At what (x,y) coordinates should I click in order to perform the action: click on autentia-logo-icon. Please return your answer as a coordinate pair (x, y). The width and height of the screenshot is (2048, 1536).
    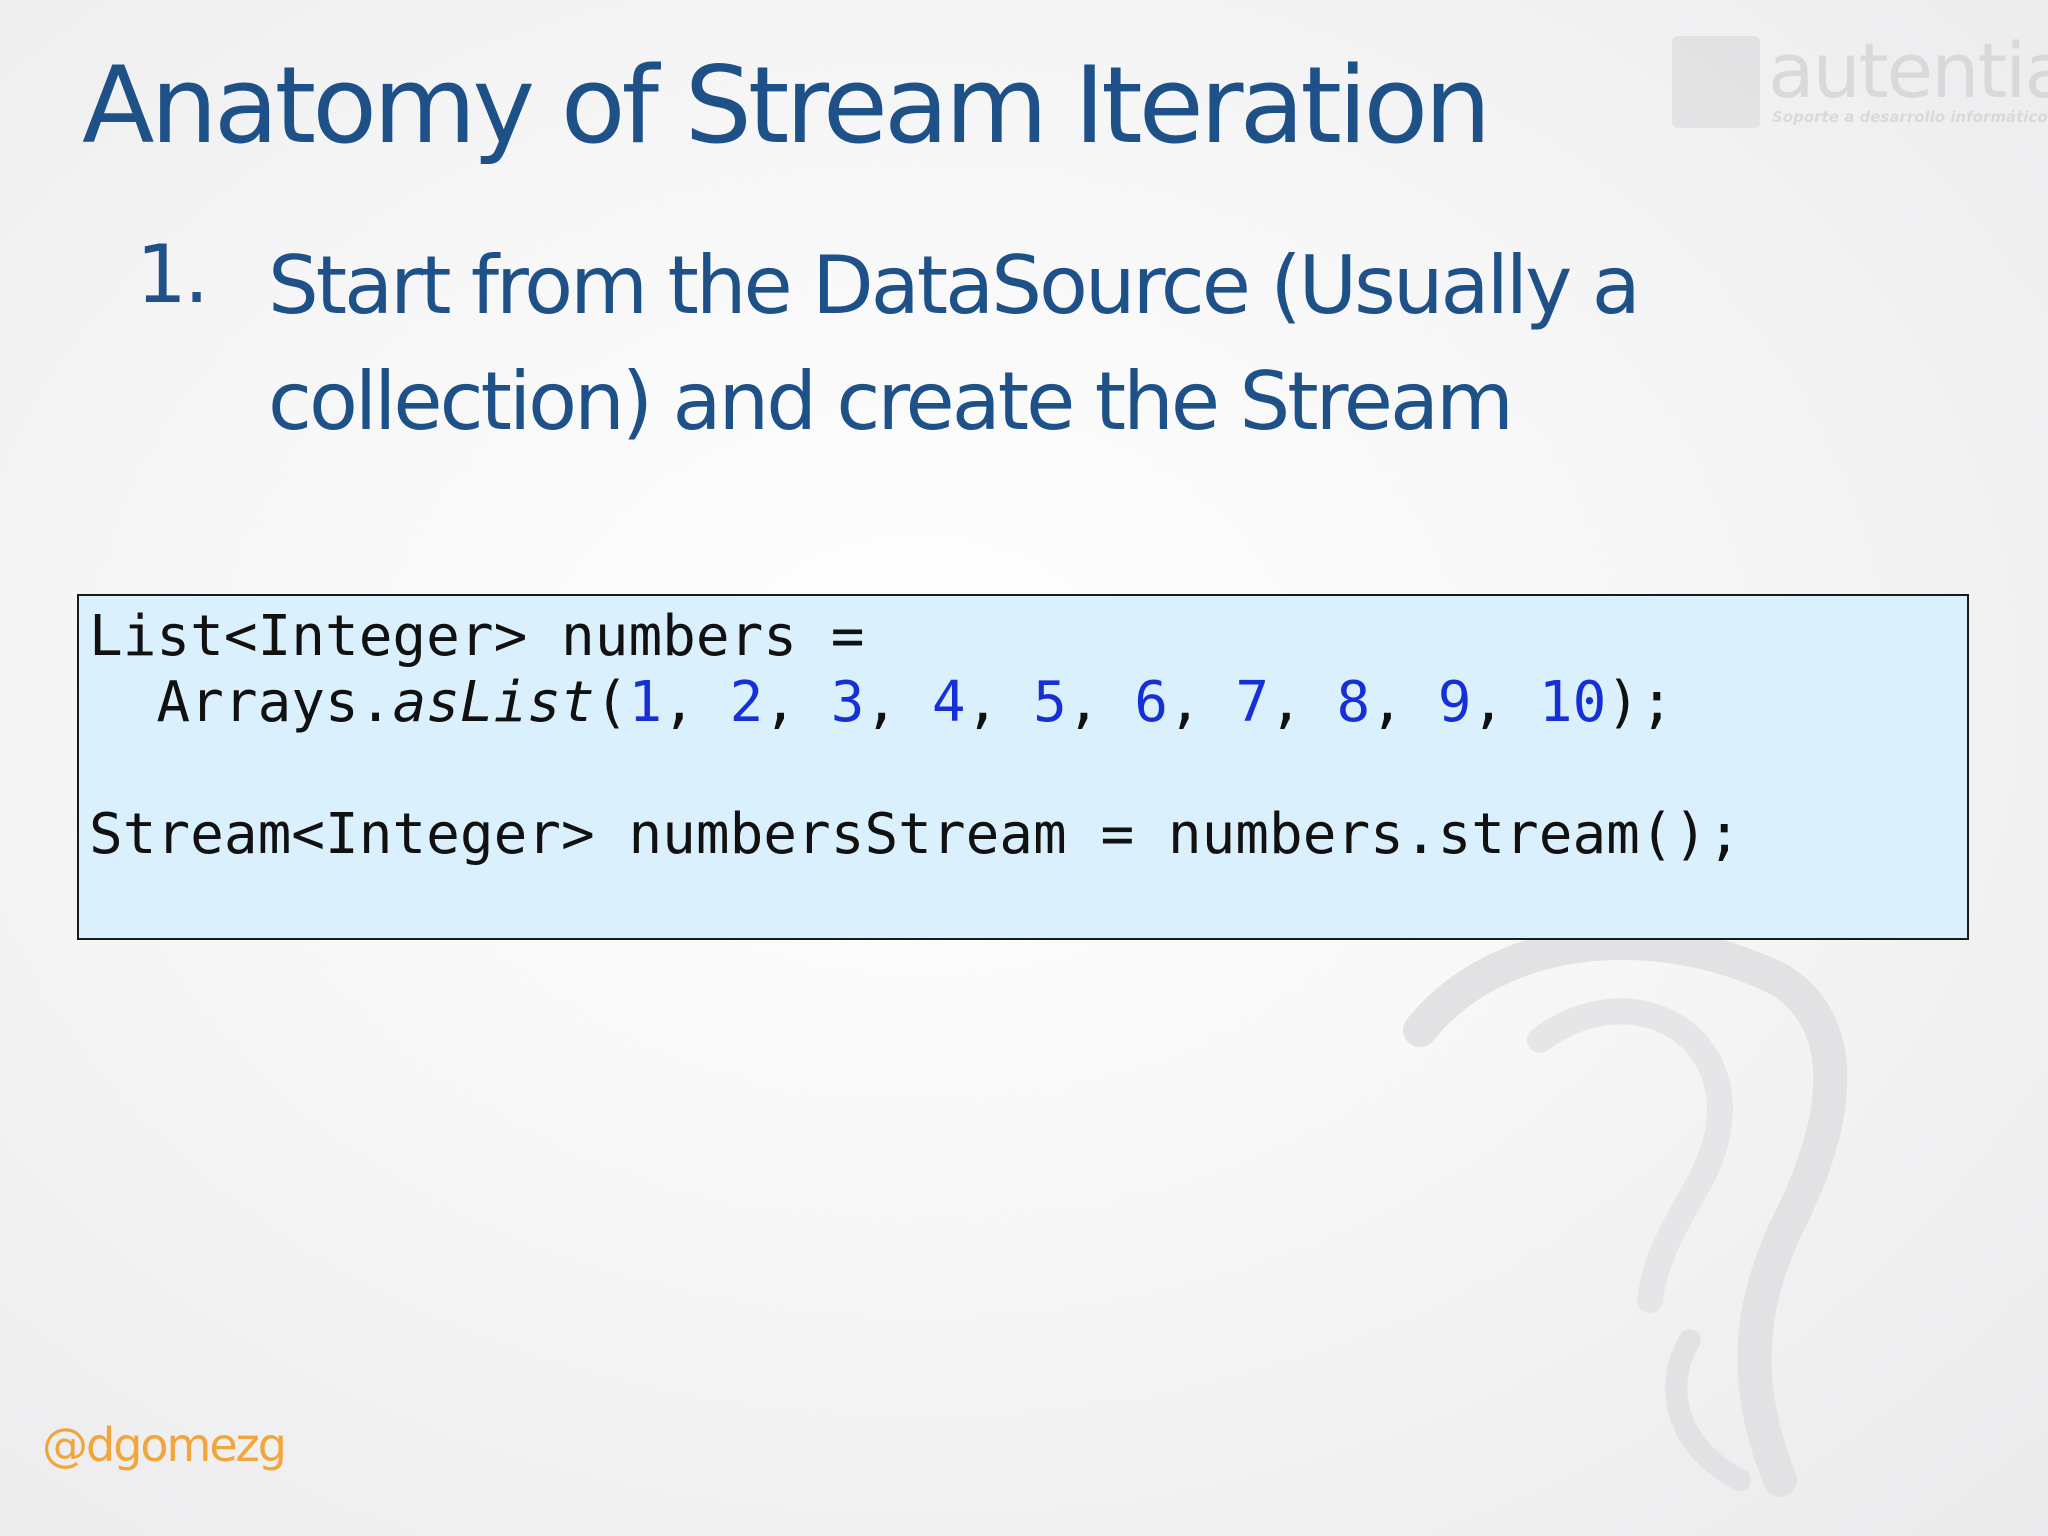
    Looking at the image, I should click on (1716, 82).